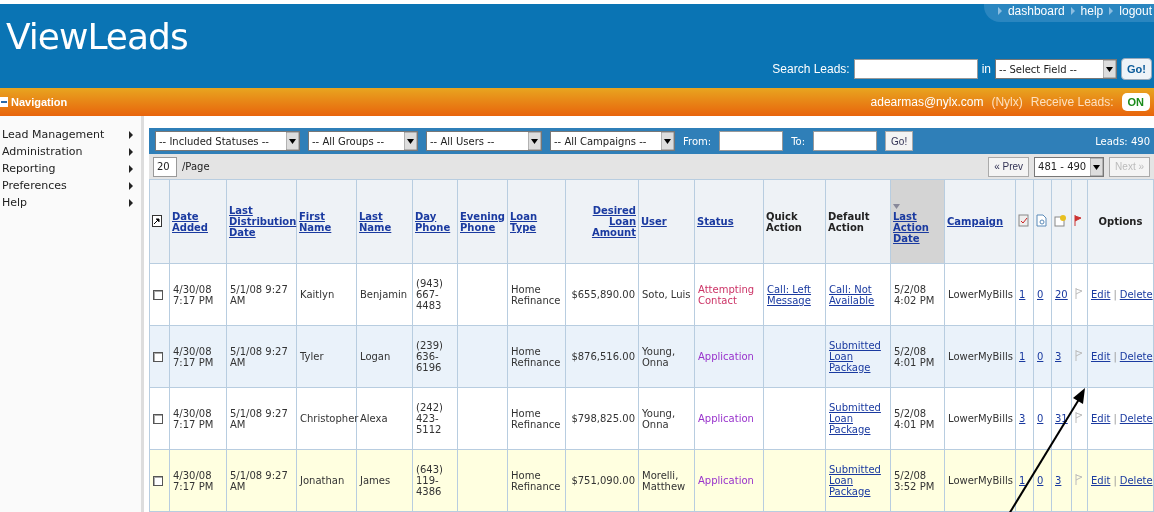 This screenshot has width=1154, height=512. I want to click on filter-select: -- All Users --, so click(484, 141).